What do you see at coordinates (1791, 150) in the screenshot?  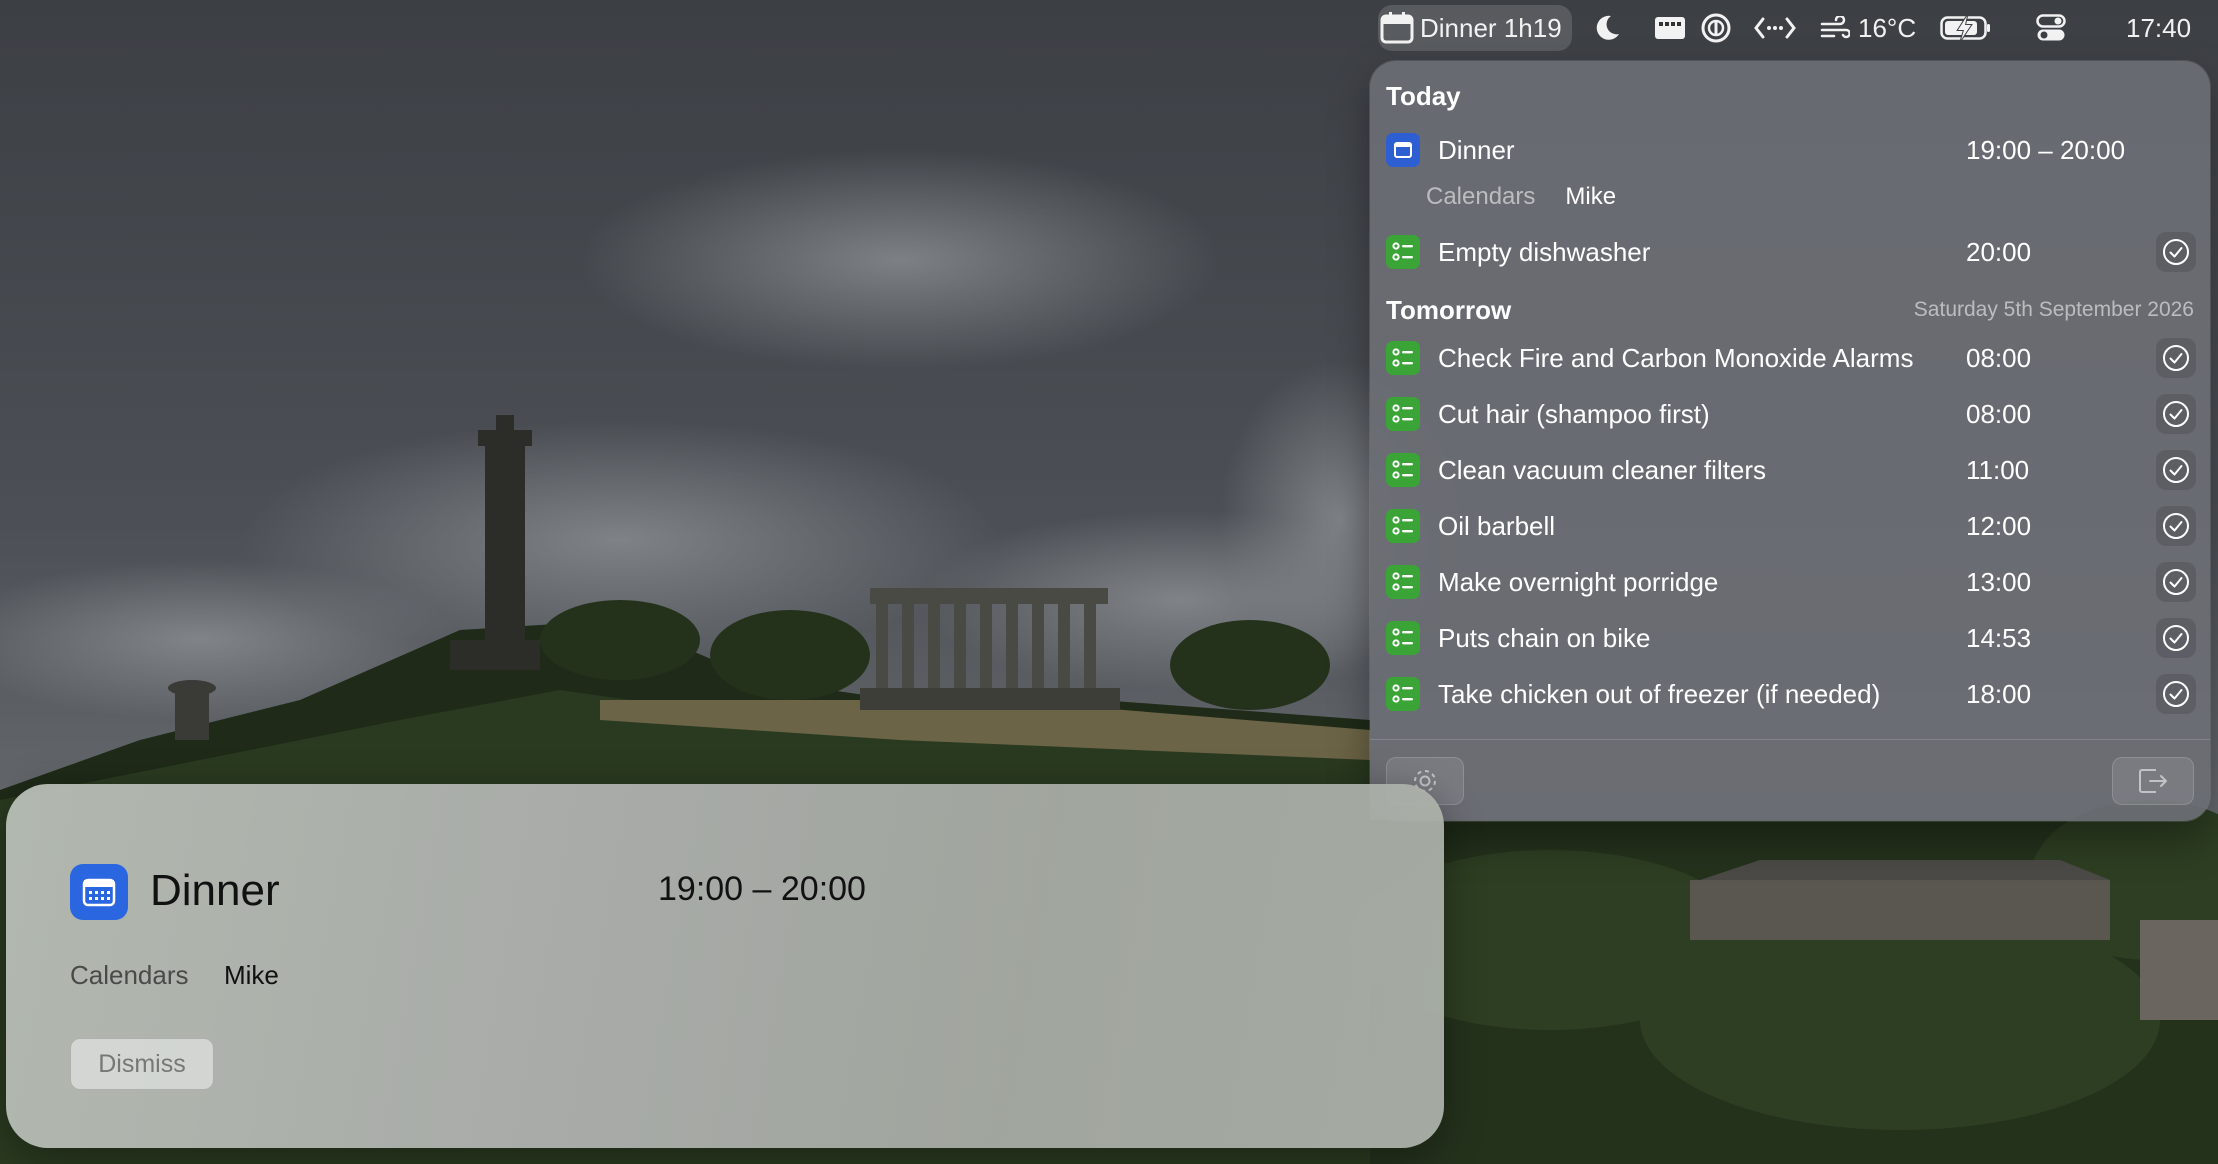 I see `today-event-row: Dinner 19:00 – 20:00` at bounding box center [1791, 150].